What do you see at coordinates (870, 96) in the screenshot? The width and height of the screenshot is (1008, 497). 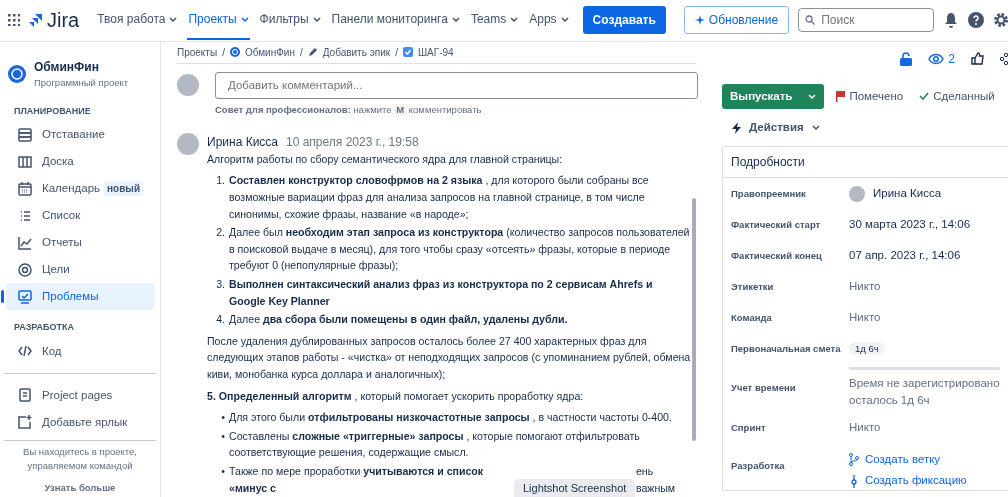 I see `flag-button: Помечено` at bounding box center [870, 96].